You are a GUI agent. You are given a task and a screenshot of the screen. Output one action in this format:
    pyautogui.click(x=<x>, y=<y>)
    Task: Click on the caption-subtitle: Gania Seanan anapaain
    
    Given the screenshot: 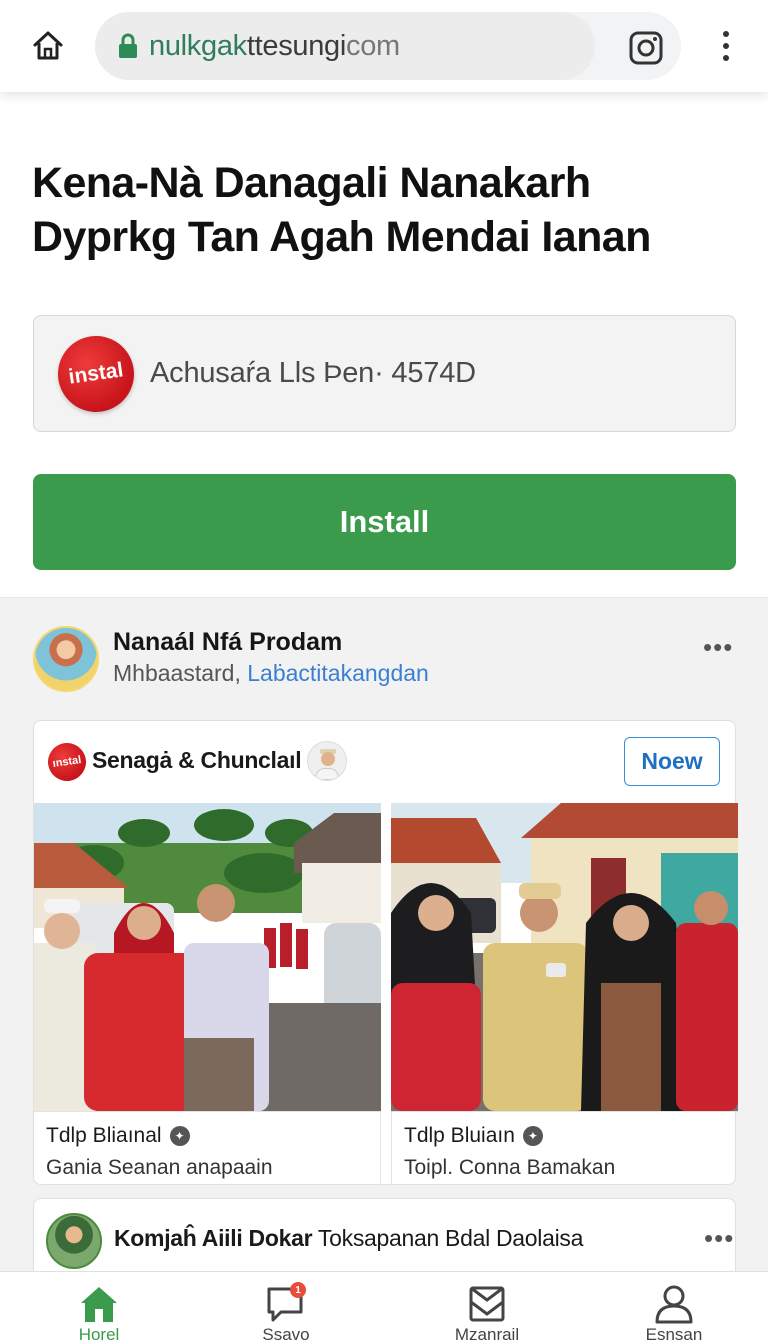 What is the action you would take?
    pyautogui.click(x=159, y=1167)
    